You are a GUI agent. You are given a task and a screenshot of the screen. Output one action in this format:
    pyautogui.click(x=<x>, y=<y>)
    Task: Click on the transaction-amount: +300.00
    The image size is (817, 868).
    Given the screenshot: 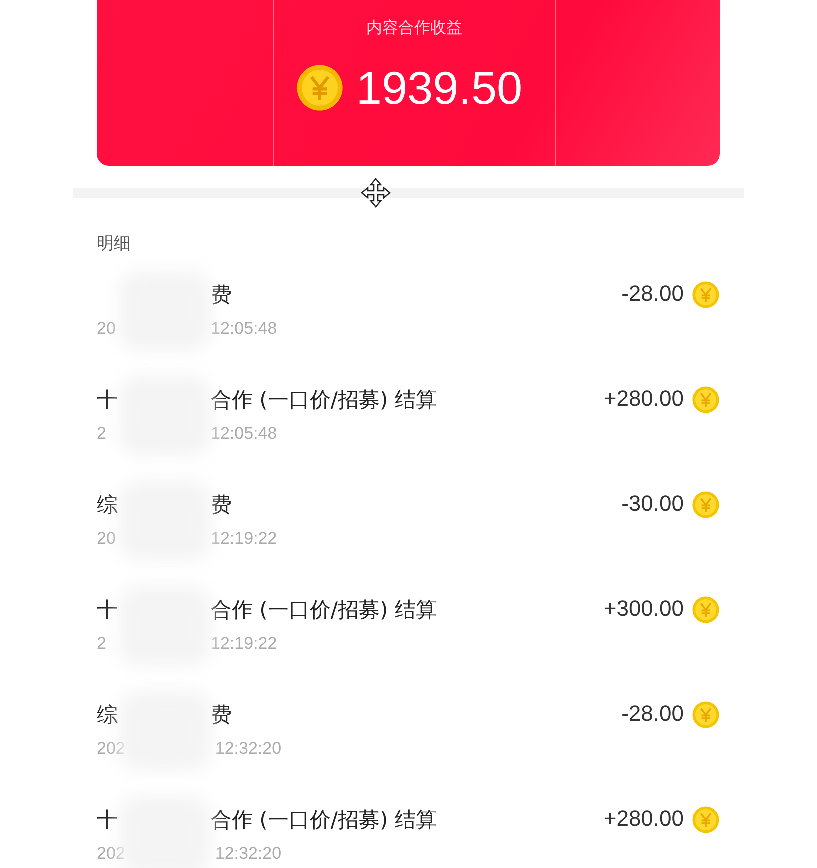 What is the action you would take?
    pyautogui.click(x=644, y=609)
    